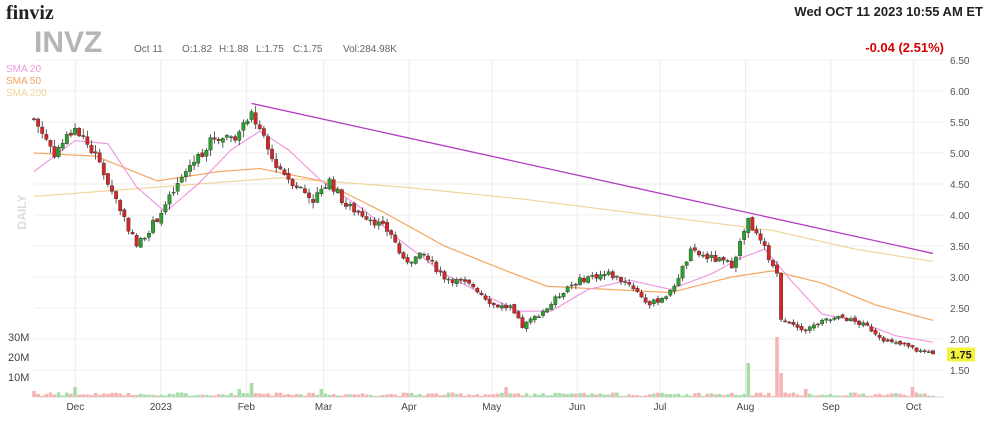 The image size is (991, 422). What do you see at coordinates (370, 49) in the screenshot?
I see `ohlc-volume: Vol:284.98K` at bounding box center [370, 49].